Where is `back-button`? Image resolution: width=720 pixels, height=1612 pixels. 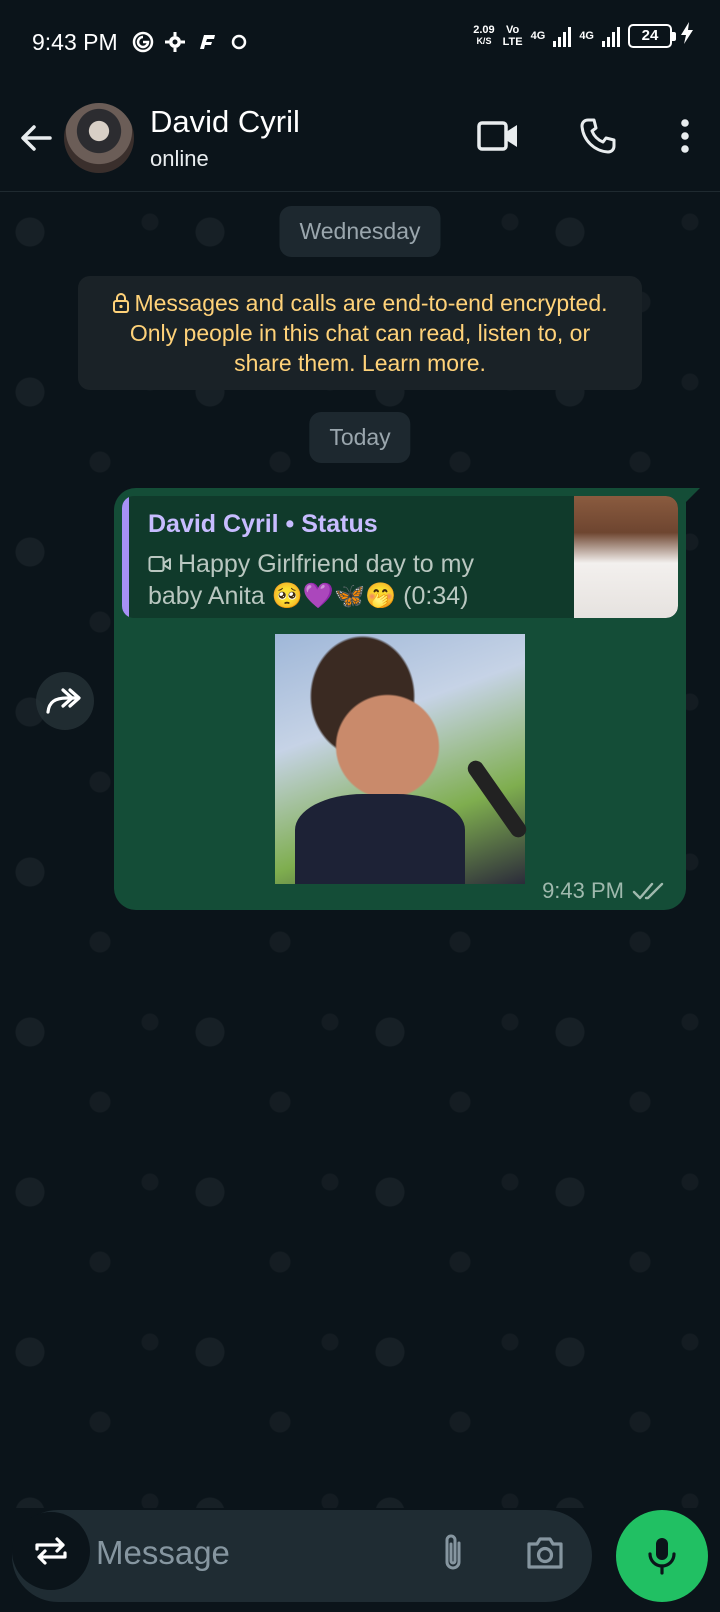 back-button is located at coordinates (36, 138).